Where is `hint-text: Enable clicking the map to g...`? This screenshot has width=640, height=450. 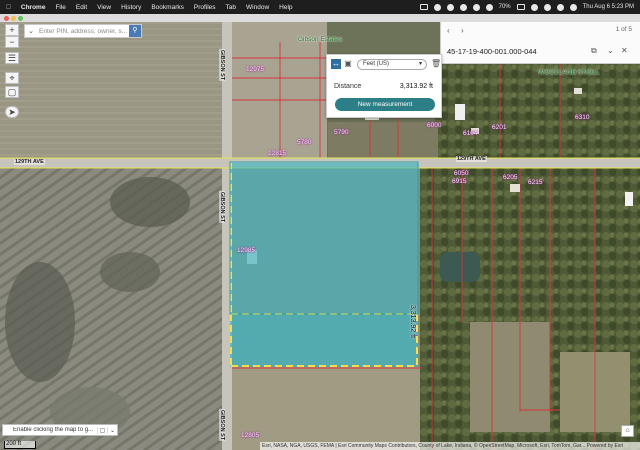 hint-text: Enable clicking the map to g... is located at coordinates (53, 430).